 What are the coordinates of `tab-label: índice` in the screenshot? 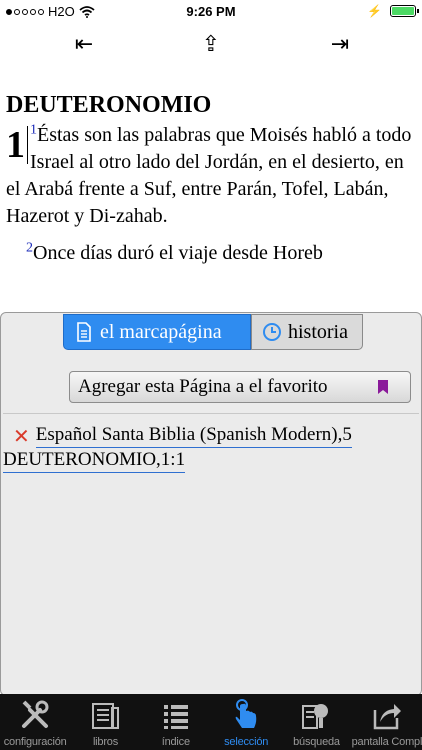 It's located at (175, 742).